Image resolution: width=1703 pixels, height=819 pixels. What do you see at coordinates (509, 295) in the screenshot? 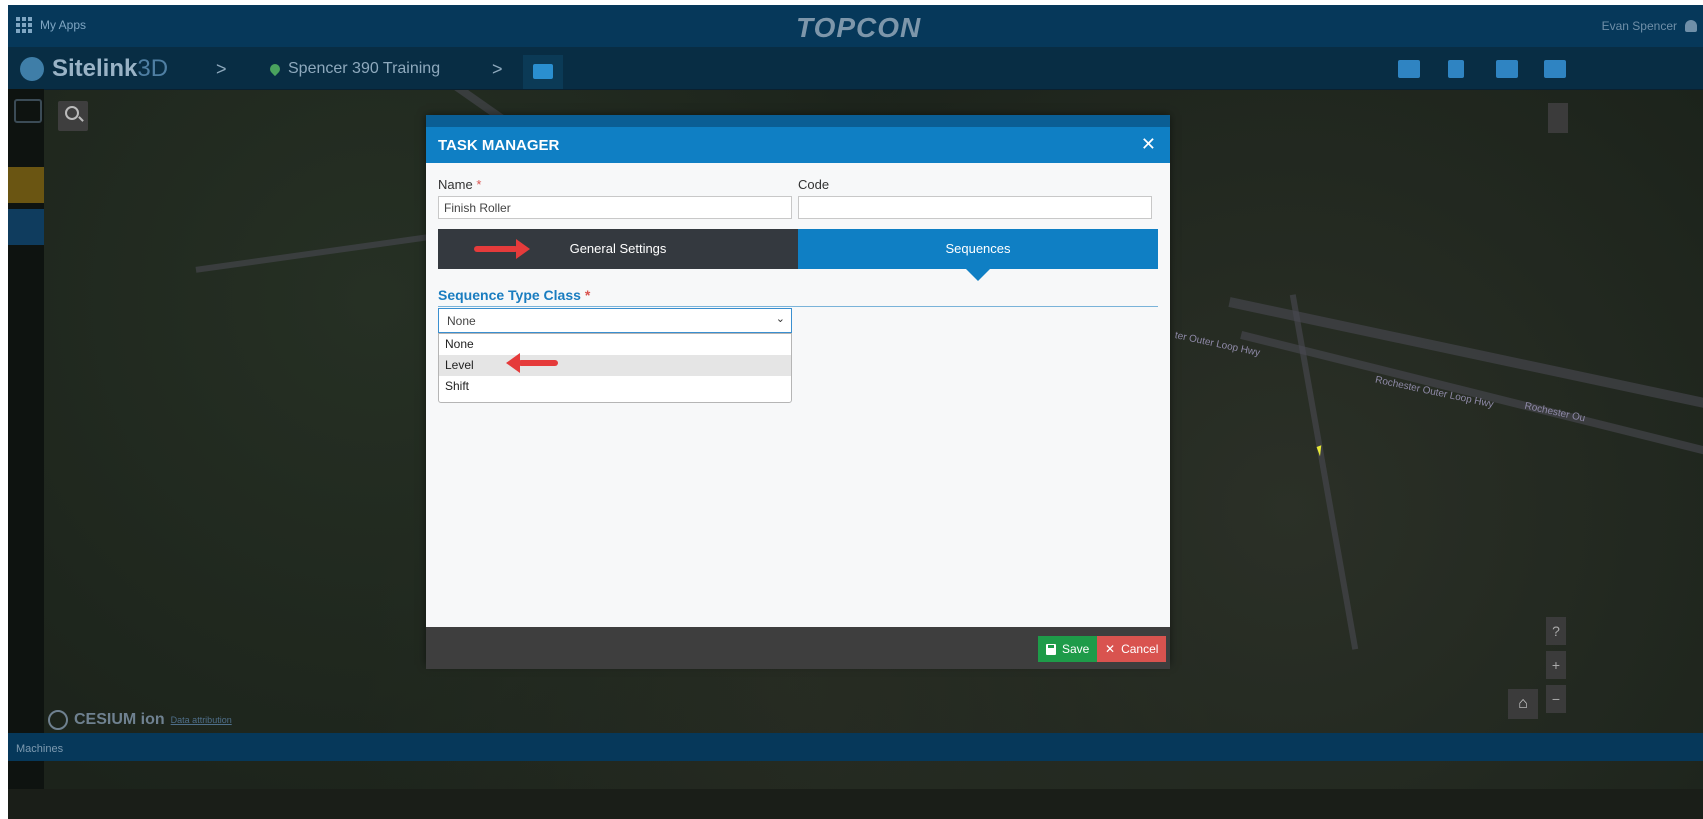
I see `section-title-text: Sequence Type Class` at bounding box center [509, 295].